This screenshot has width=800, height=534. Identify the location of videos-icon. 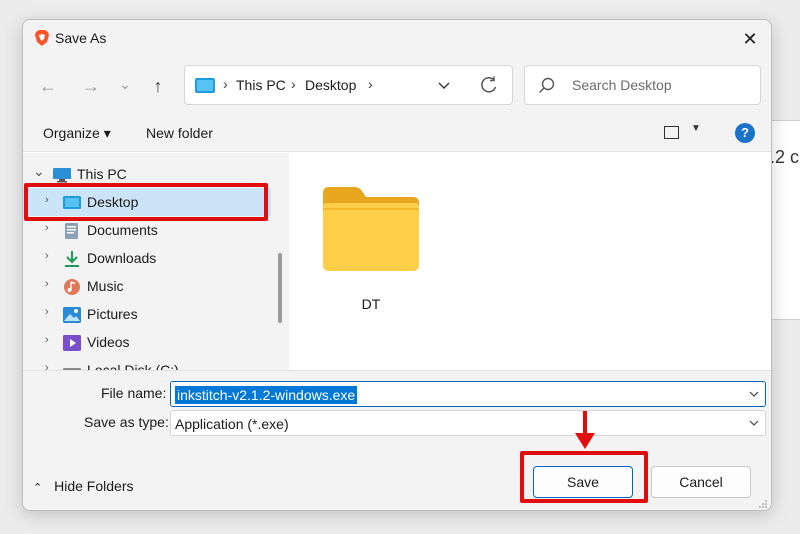
(72, 343).